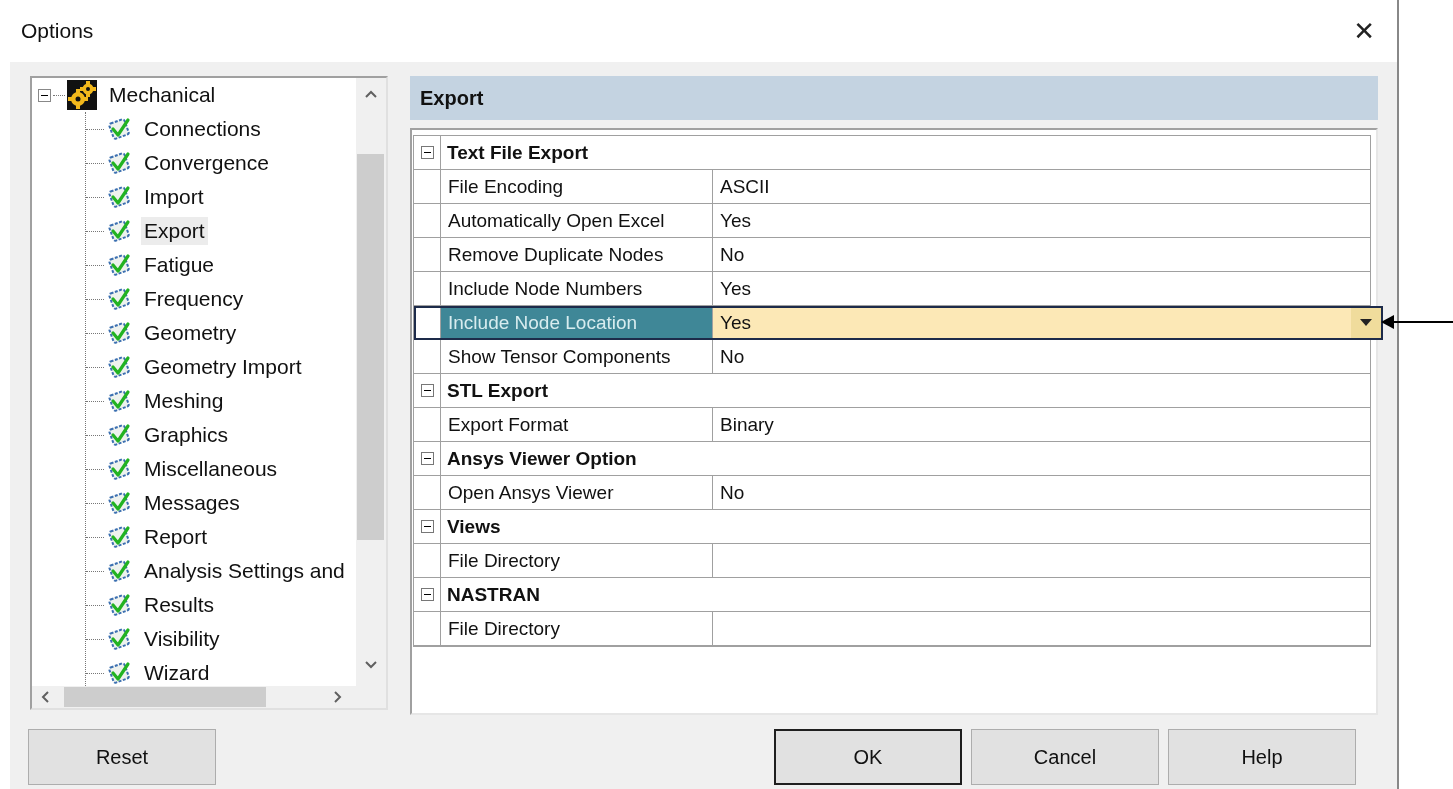  Describe the element at coordinates (577, 186) in the screenshot. I see `property-name: File Encoding` at that location.